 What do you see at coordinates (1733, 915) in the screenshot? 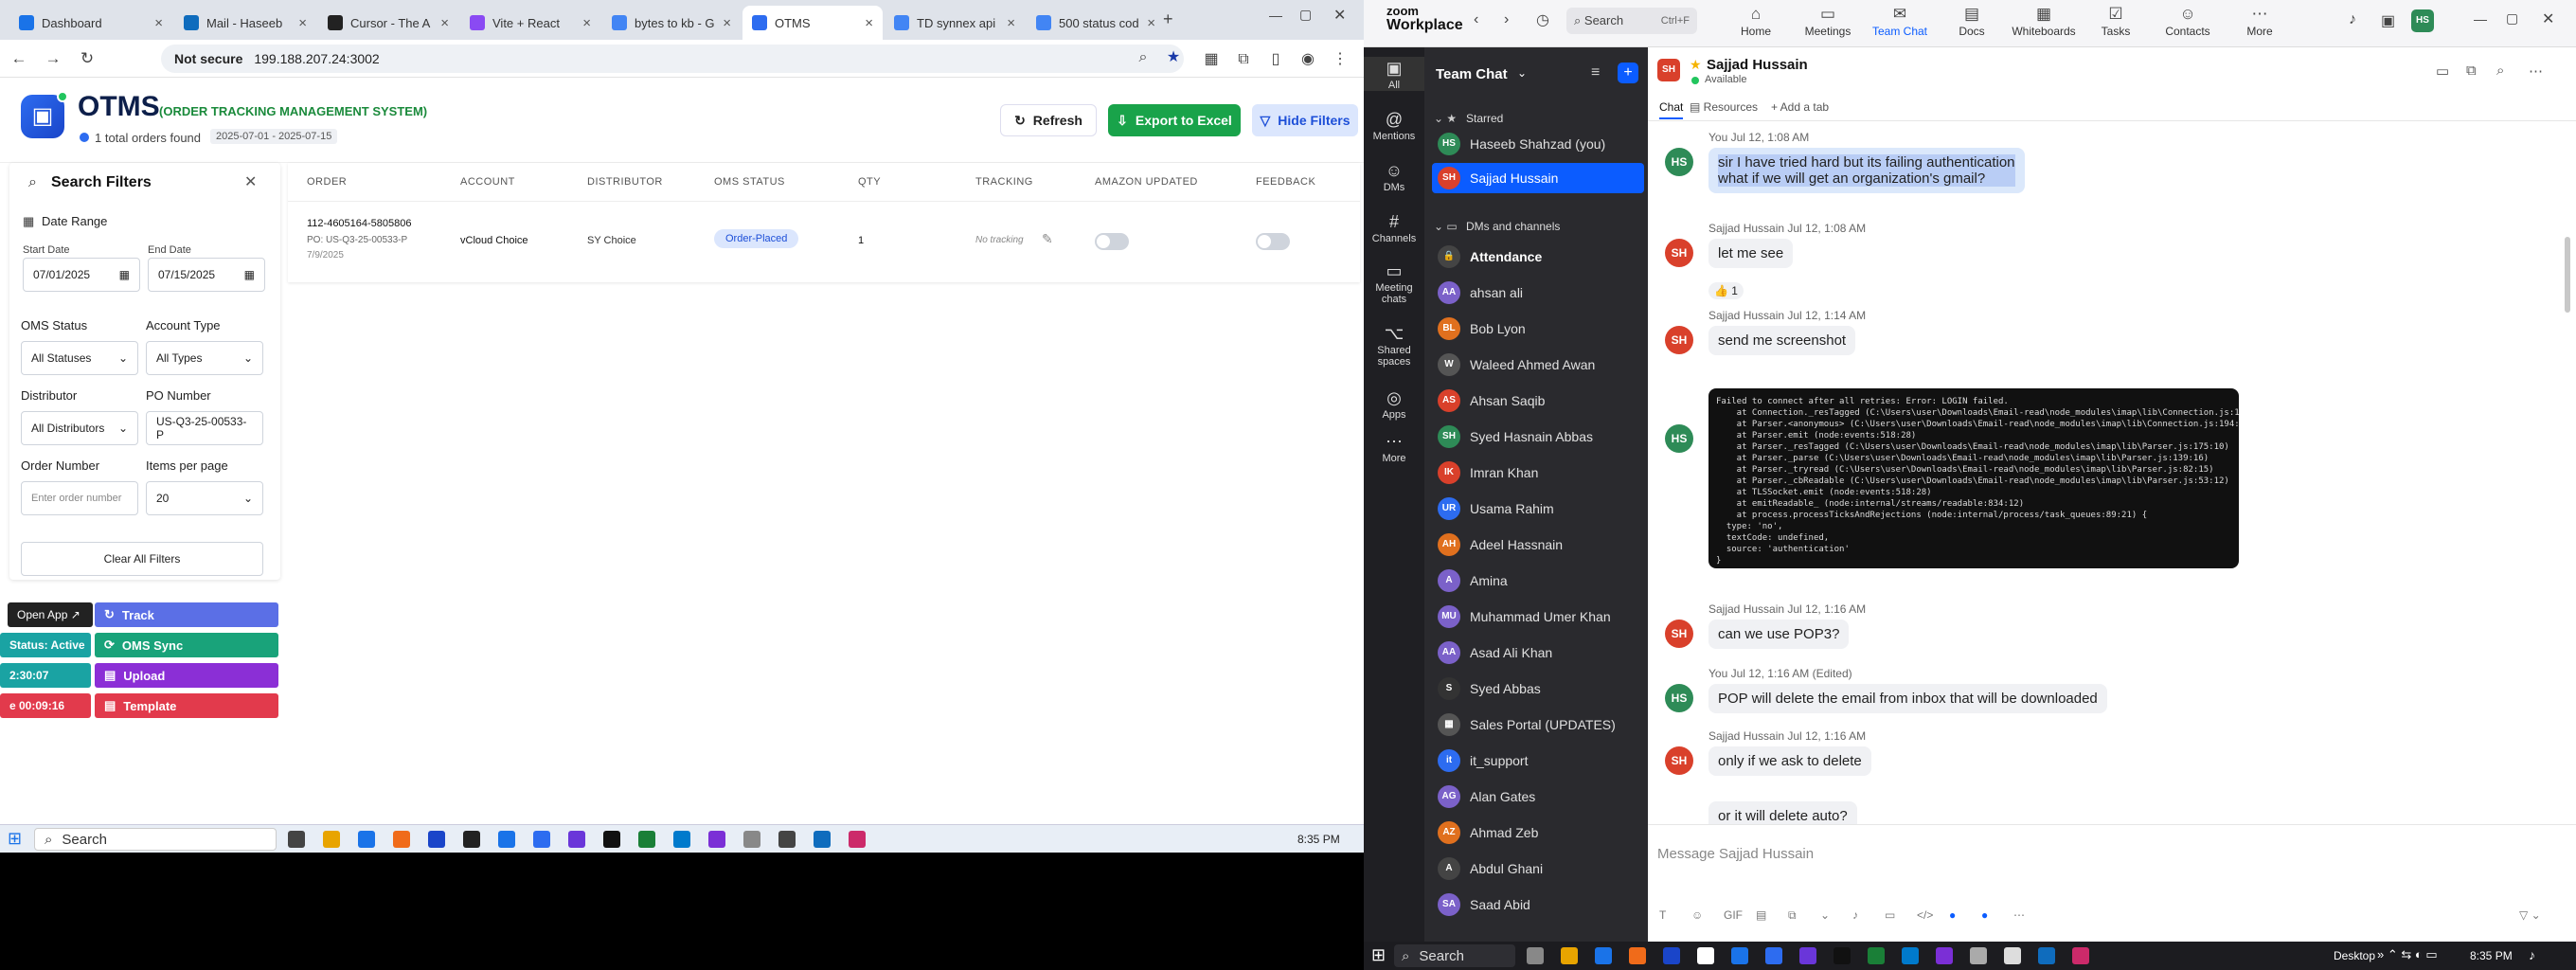
I see `gif-icon: GIF` at bounding box center [1733, 915].